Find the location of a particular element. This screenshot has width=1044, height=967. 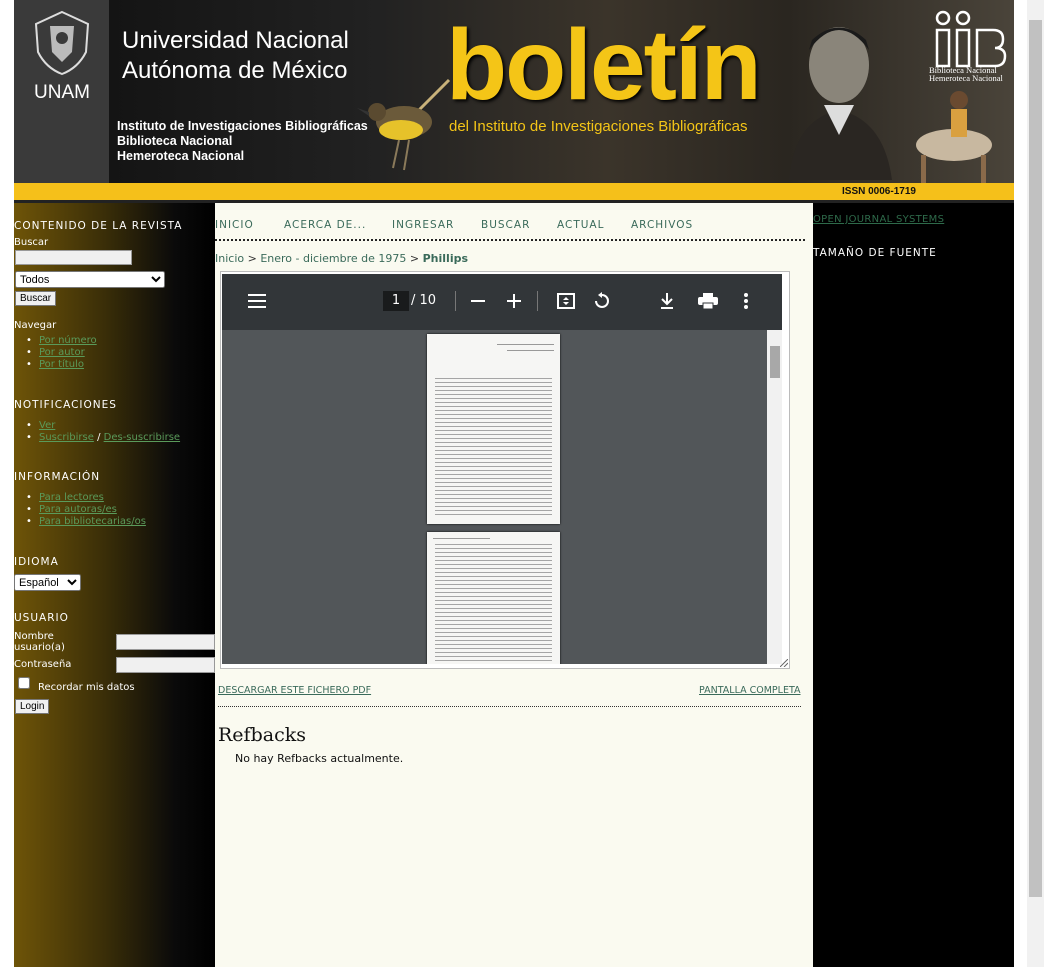

ver-link: Ver is located at coordinates (47, 425).